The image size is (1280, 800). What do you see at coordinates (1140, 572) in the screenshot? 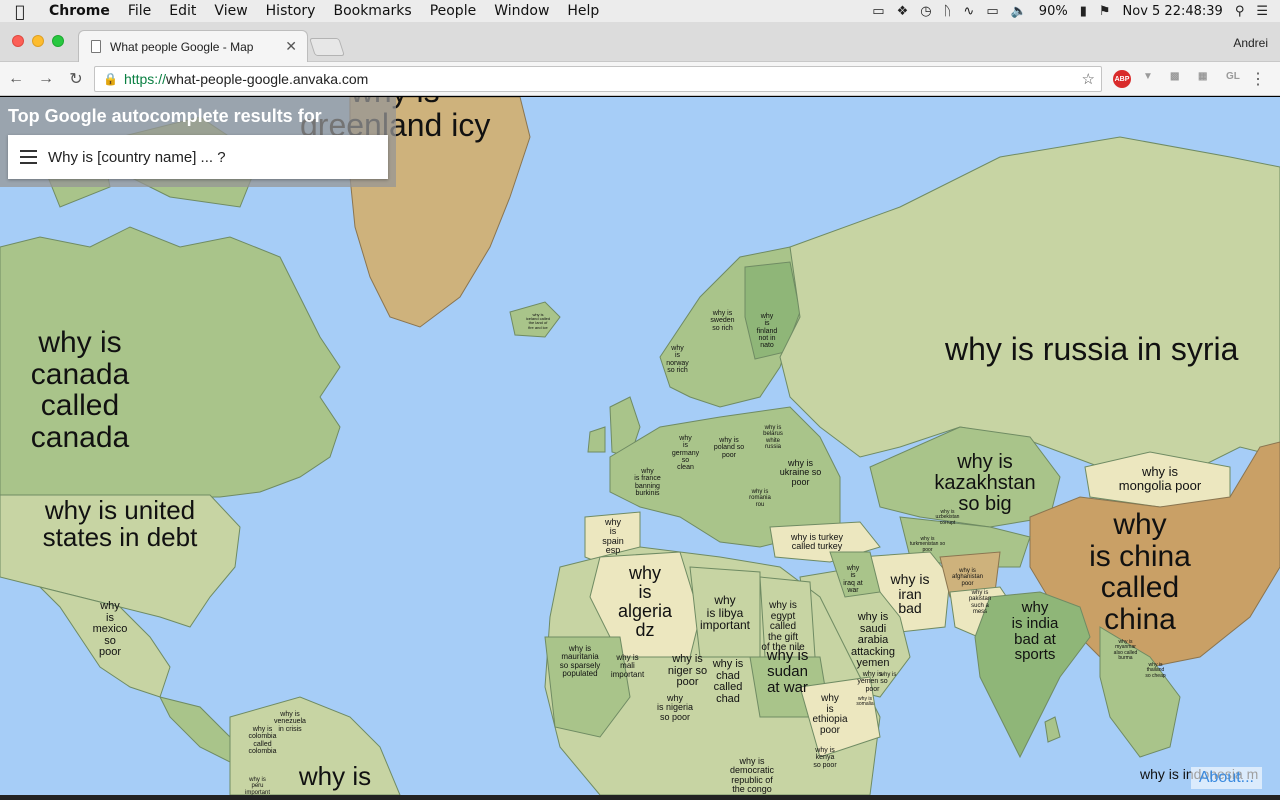
I see `label-china: why is china called china` at bounding box center [1140, 572].